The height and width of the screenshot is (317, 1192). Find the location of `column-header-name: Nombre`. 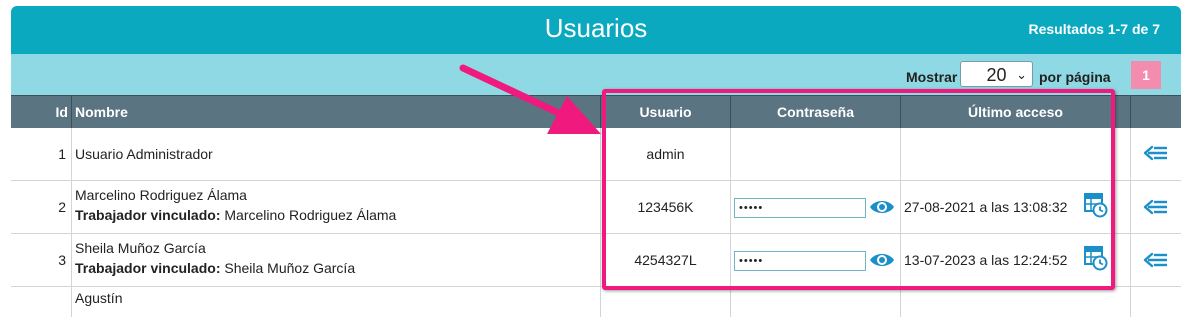

column-header-name: Nombre is located at coordinates (335, 112).